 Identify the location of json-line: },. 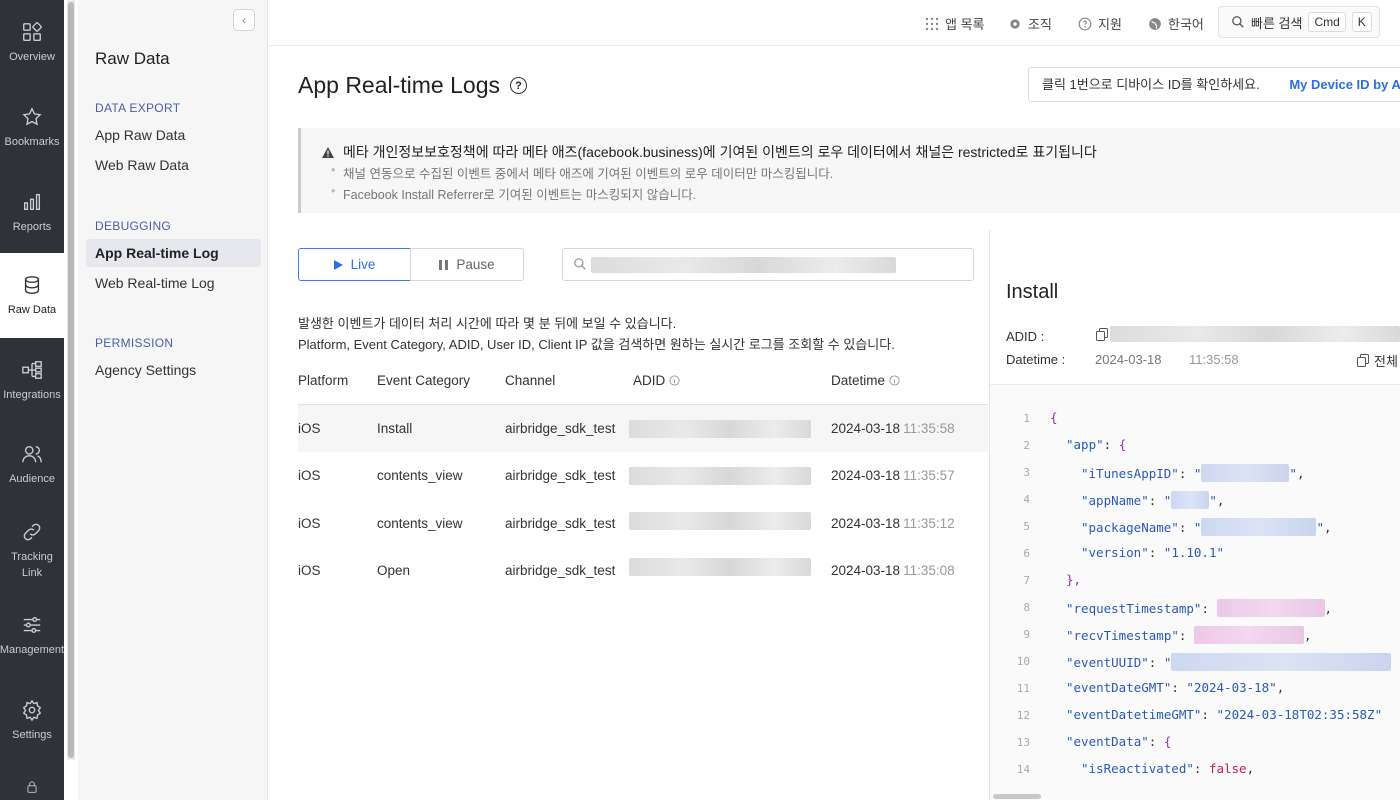
(1074, 579).